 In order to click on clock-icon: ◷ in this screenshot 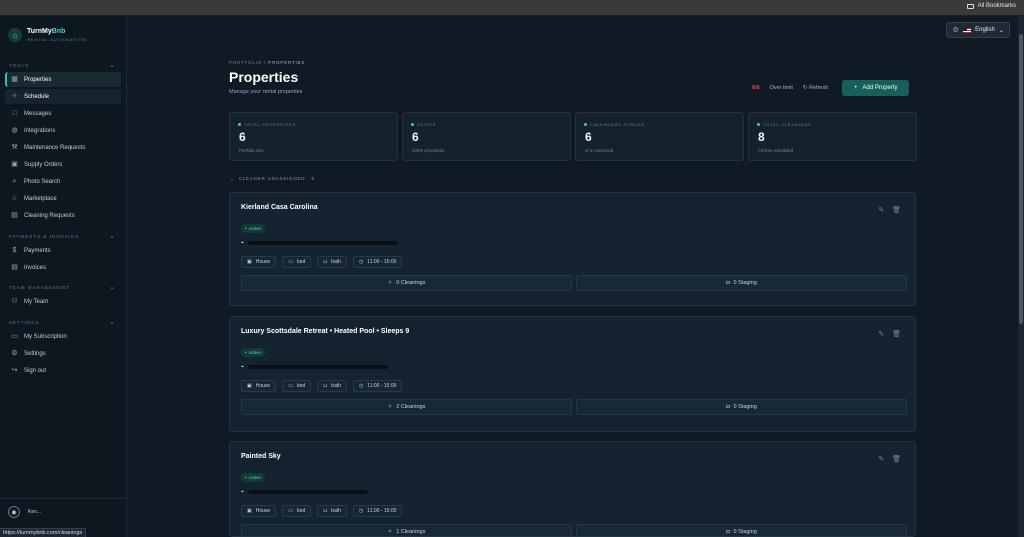, I will do `click(361, 511)`.